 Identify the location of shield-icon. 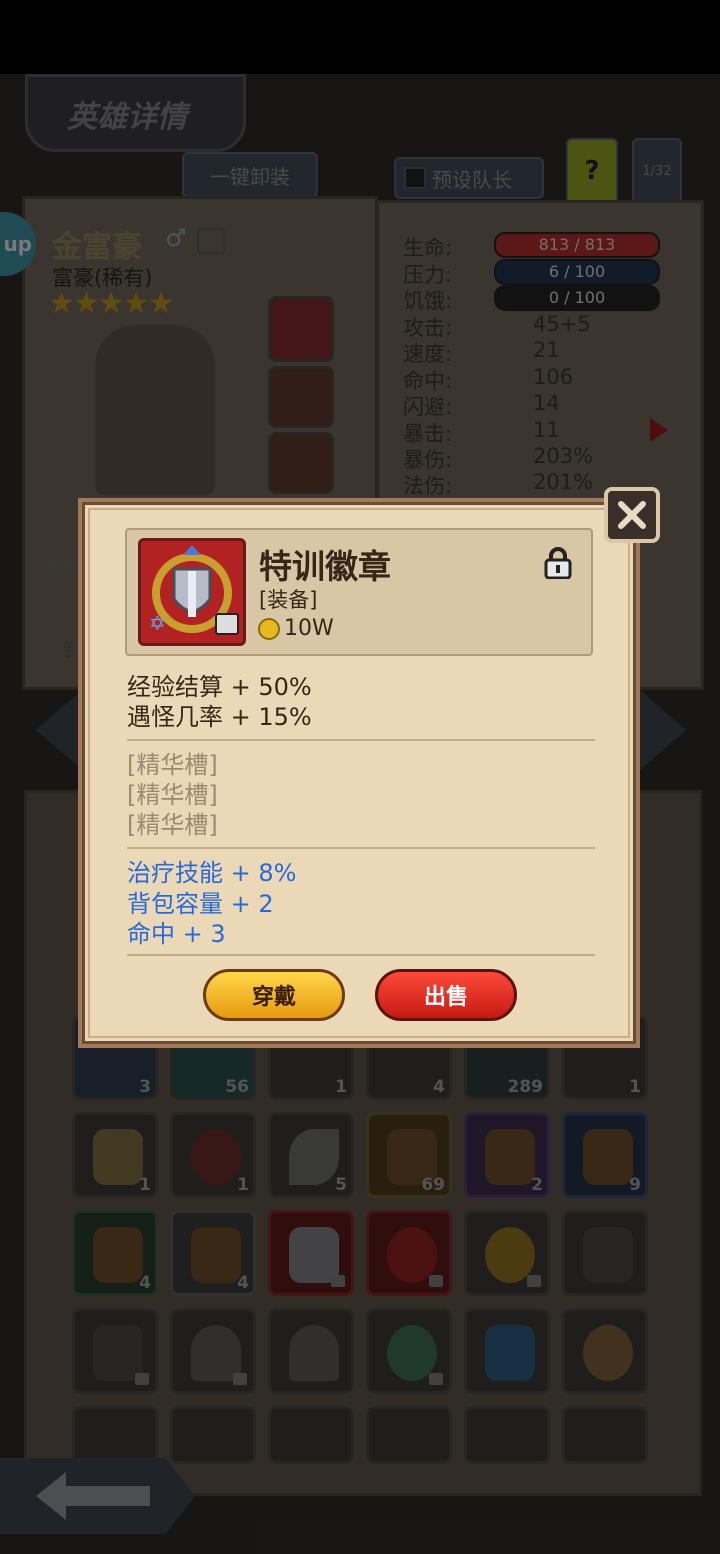
(608, 1255).